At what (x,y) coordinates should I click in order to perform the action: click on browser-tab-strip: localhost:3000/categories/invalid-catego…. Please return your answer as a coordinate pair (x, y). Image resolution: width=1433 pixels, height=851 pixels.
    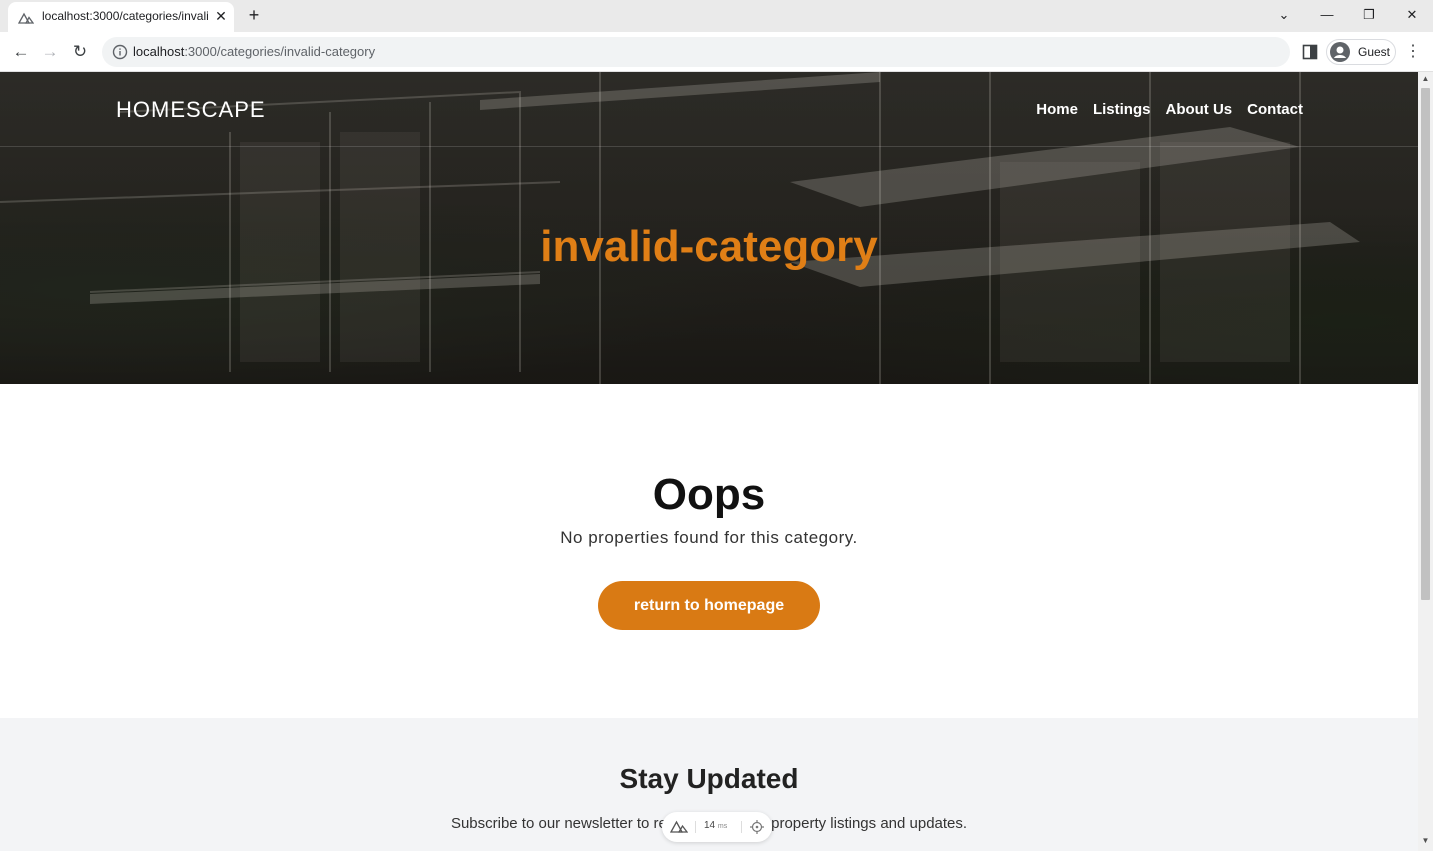
    Looking at the image, I should click on (716, 16).